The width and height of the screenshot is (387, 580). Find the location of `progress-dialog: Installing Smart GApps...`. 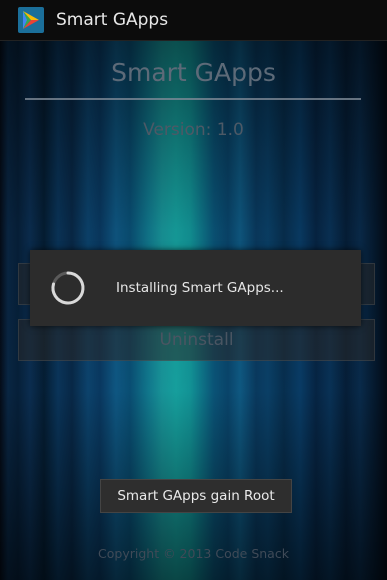

progress-dialog: Installing Smart GApps... is located at coordinates (195, 288).